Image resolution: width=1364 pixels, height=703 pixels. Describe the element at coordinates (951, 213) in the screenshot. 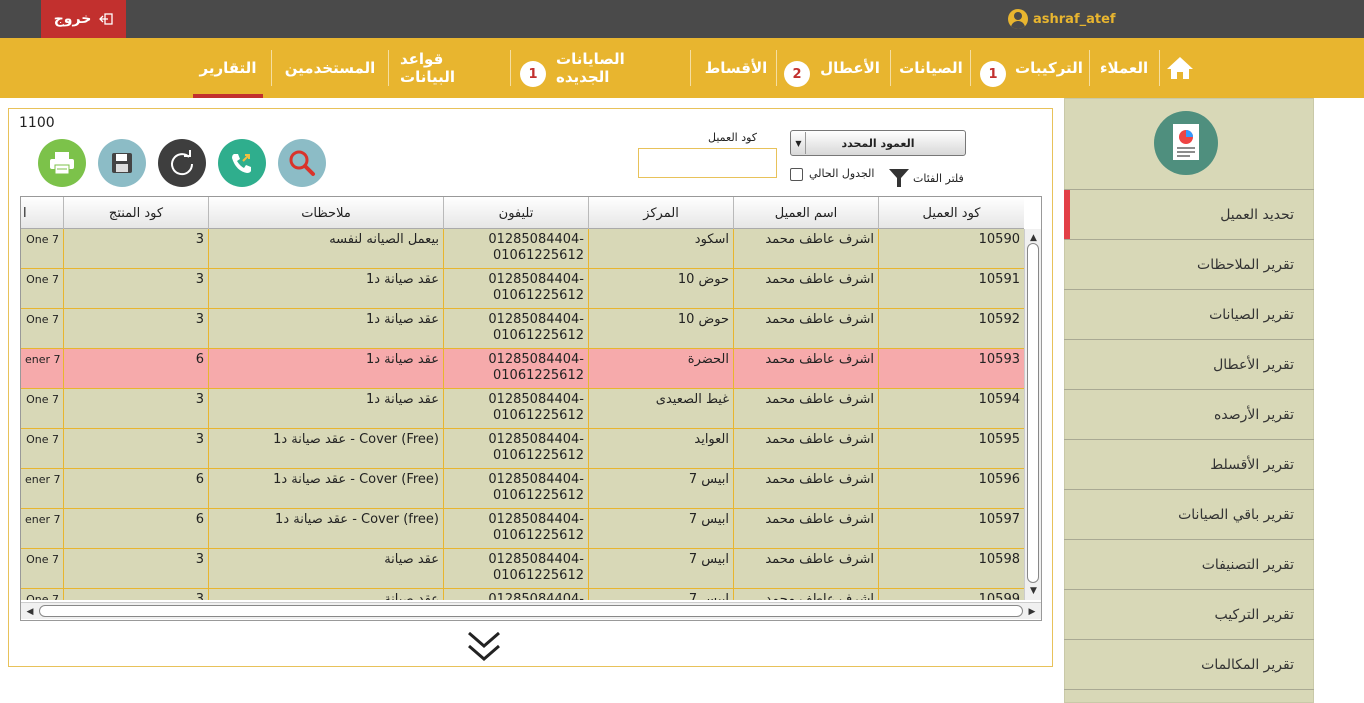

I see `column-header-client-code: كود العميل` at that location.